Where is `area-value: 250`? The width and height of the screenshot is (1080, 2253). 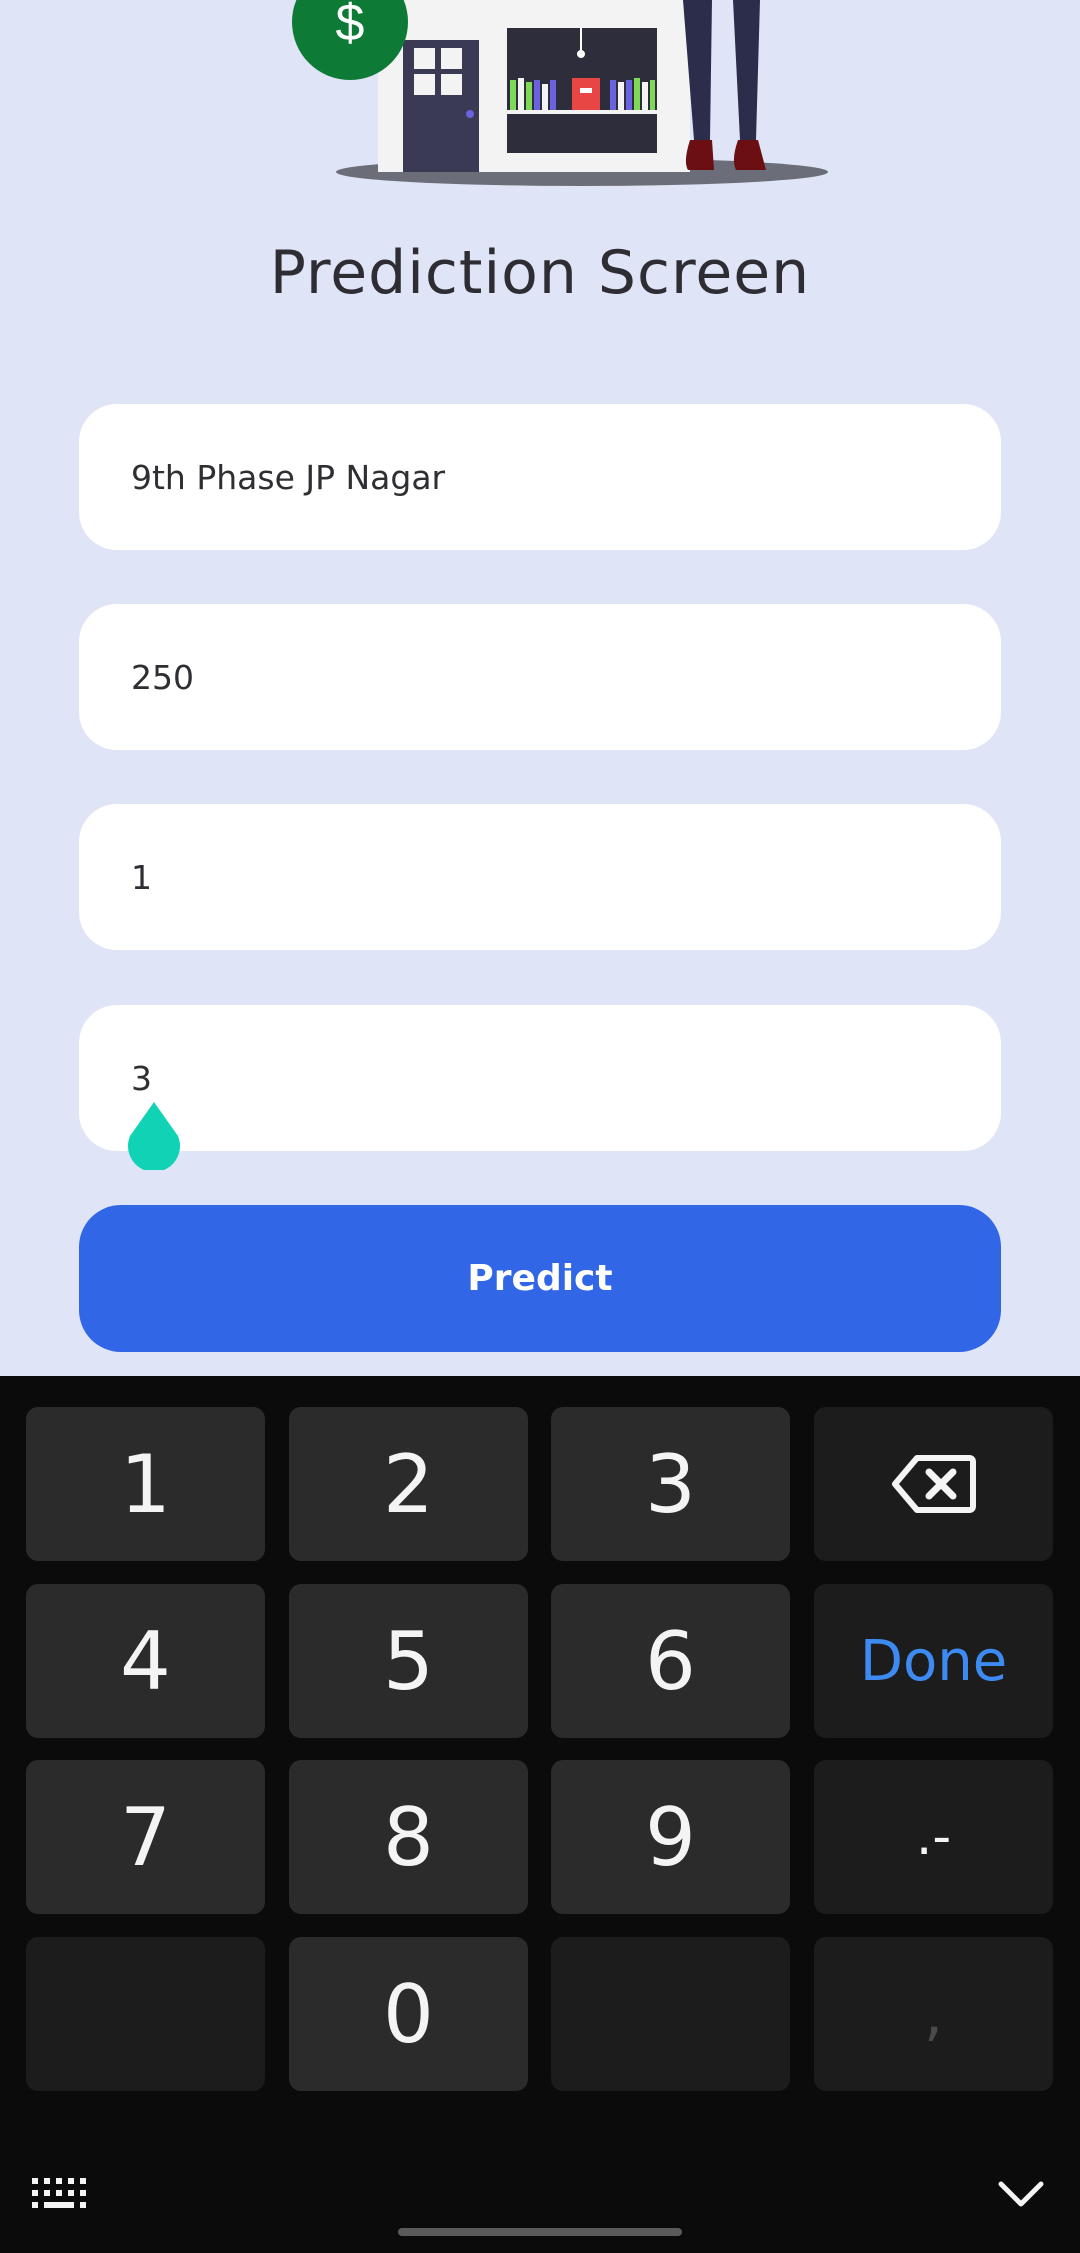
area-value: 250 is located at coordinates (162, 677).